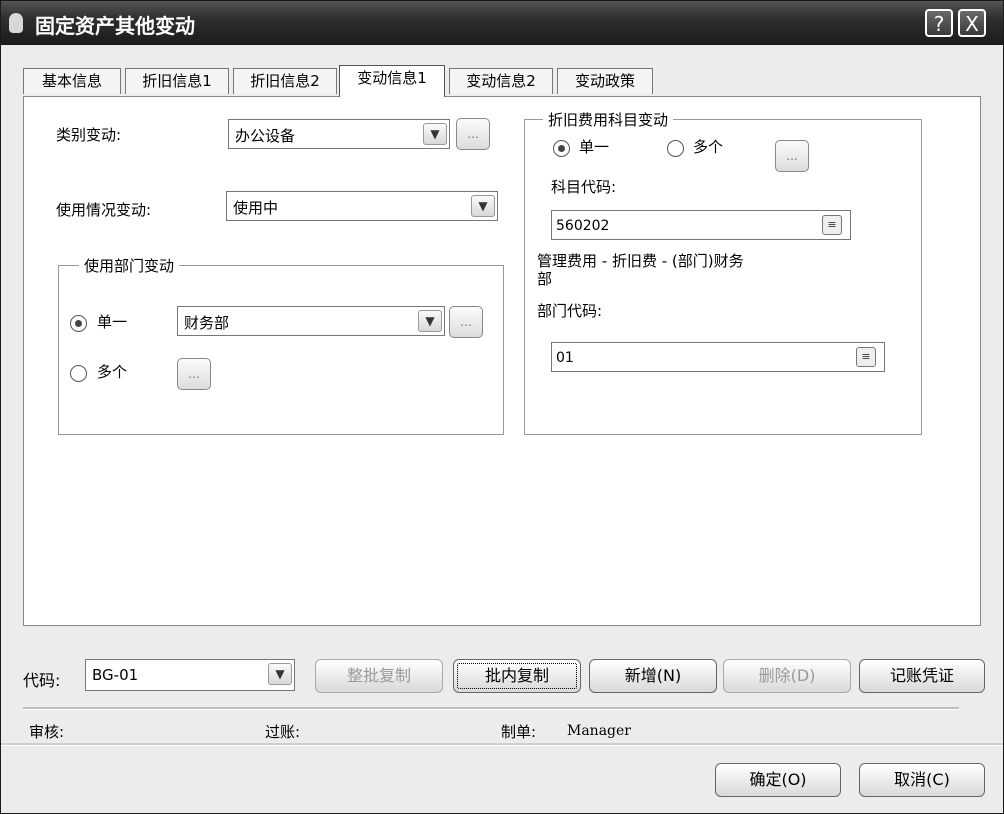 This screenshot has height=814, width=1004. I want to click on title-bar: 固定资产其他变动 ? X, so click(502, 23).